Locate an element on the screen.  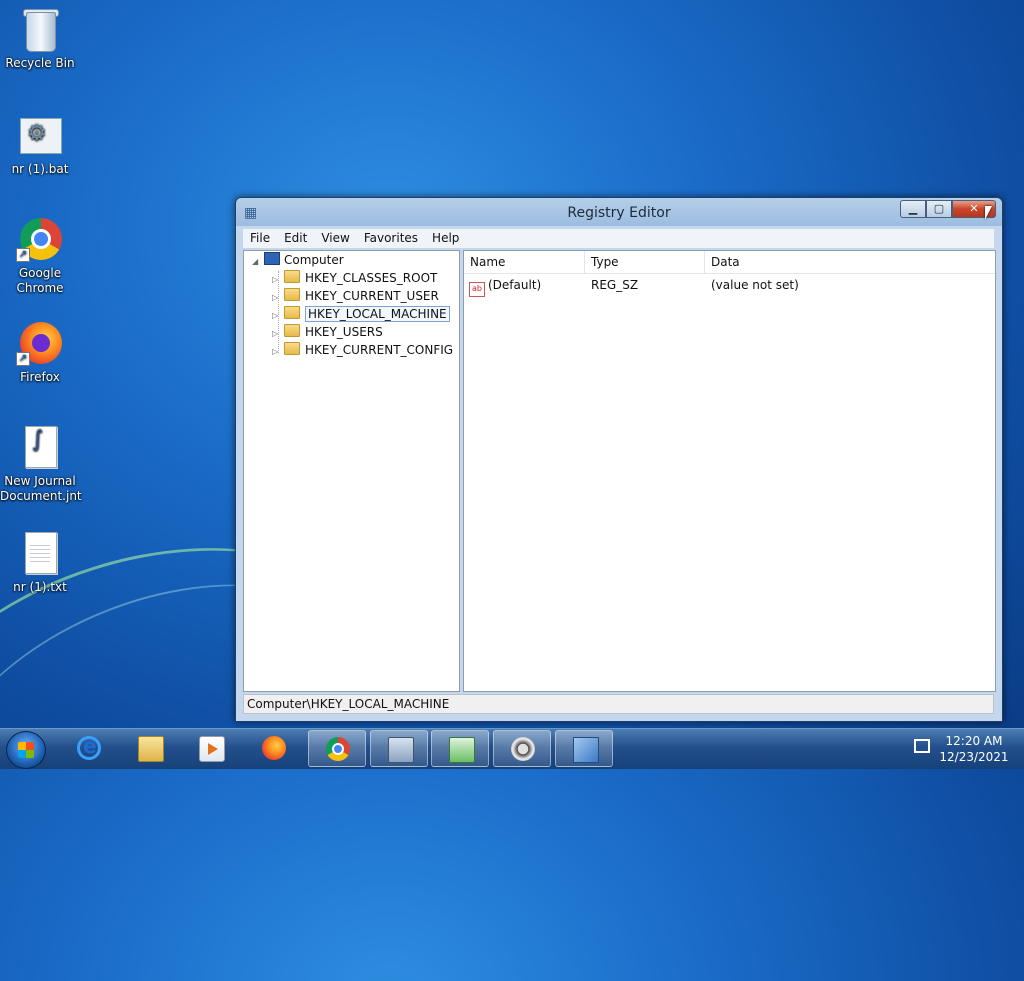
taskbar: 12:20 AM 12/23/2021 is located at coordinates (512, 748).